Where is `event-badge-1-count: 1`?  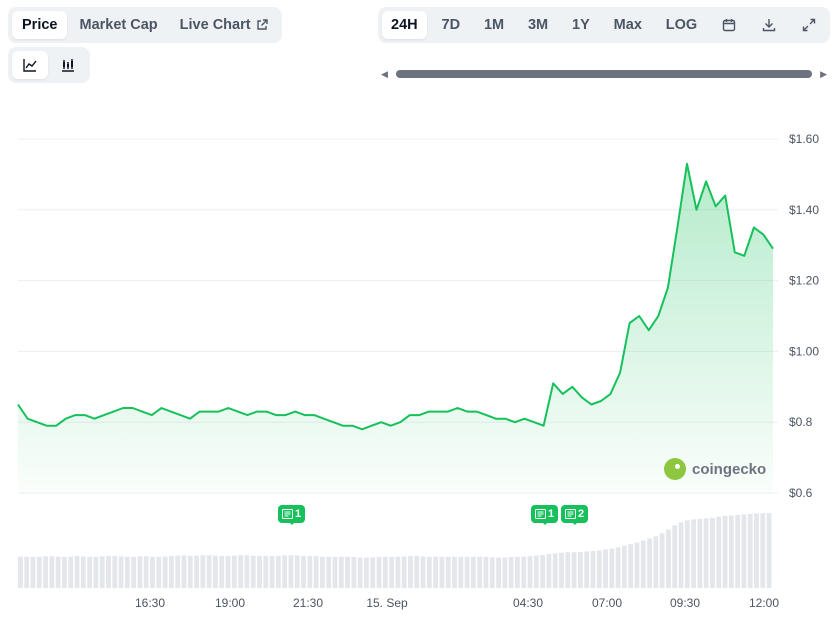 event-badge-1-count: 1 is located at coordinates (298, 514).